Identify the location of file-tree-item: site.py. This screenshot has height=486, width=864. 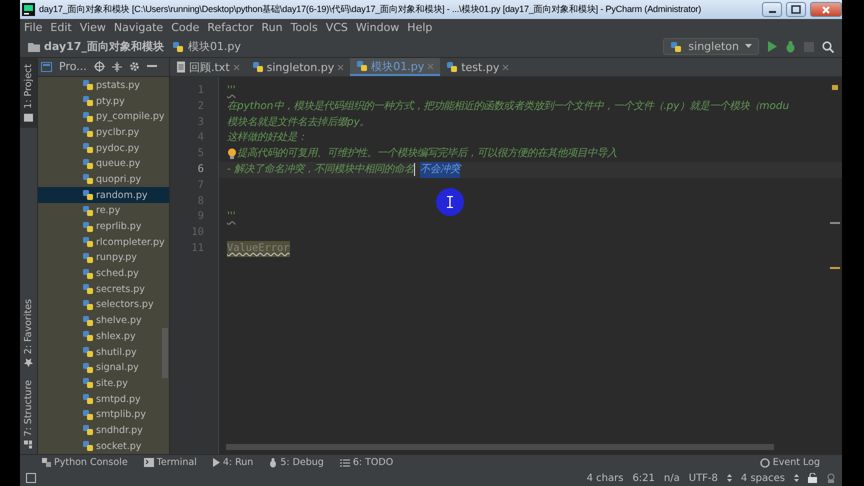
(103, 384).